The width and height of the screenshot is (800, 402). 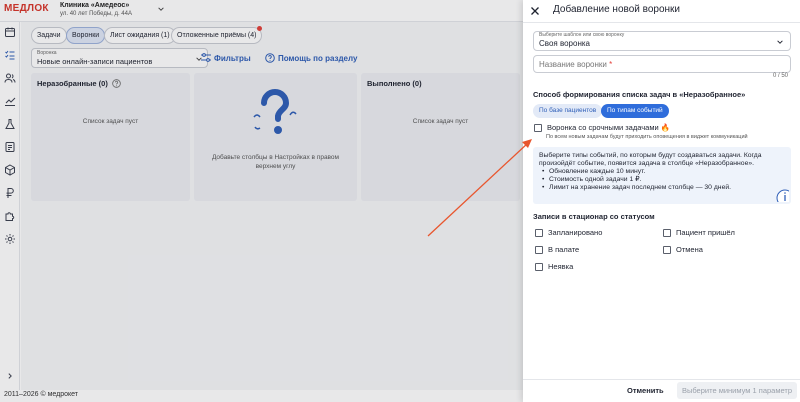 What do you see at coordinates (689, 249) in the screenshot?
I see `status-label: Отмена` at bounding box center [689, 249].